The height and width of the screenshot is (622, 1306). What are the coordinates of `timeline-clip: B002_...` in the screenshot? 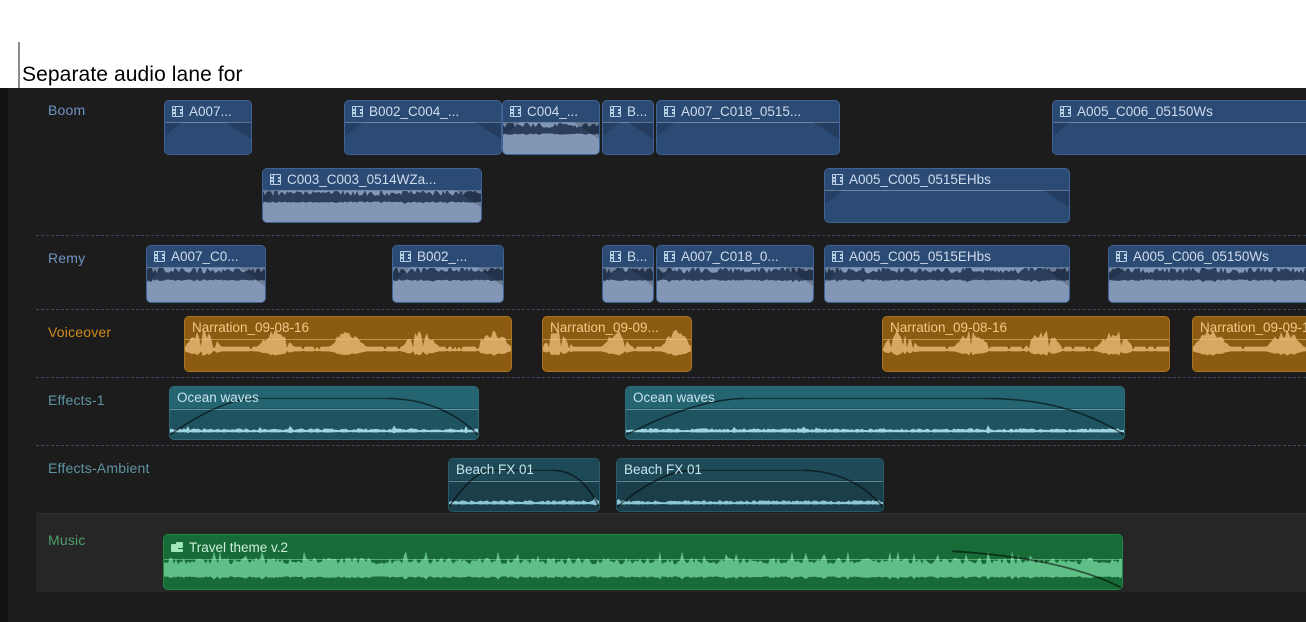 It's located at (448, 274).